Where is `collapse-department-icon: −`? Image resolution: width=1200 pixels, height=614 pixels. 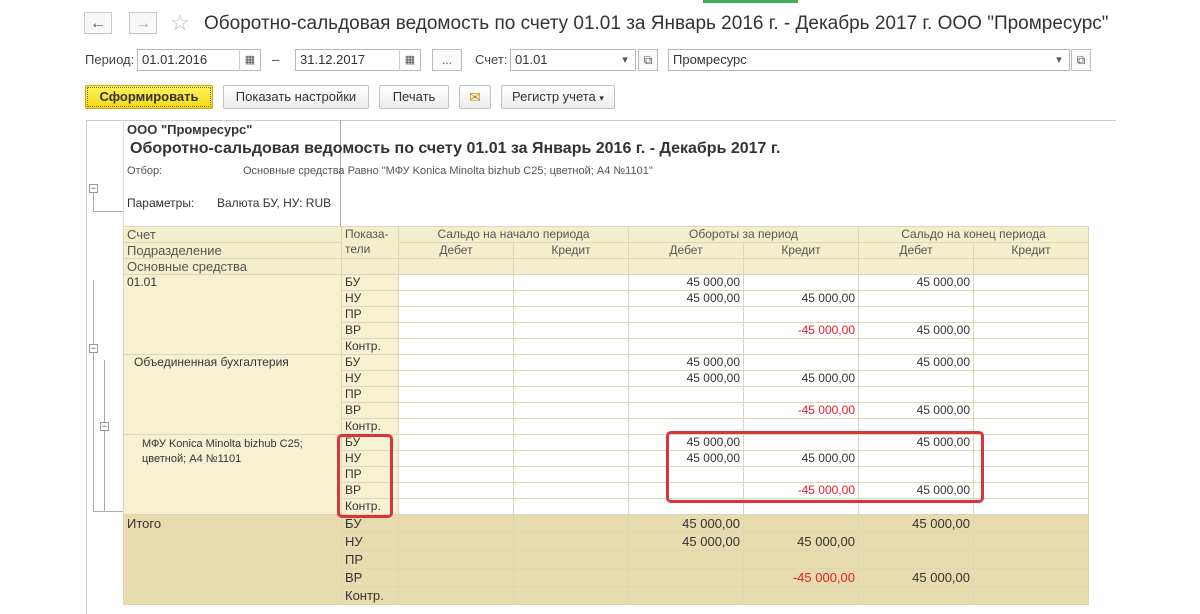 collapse-department-icon: − is located at coordinates (104, 426).